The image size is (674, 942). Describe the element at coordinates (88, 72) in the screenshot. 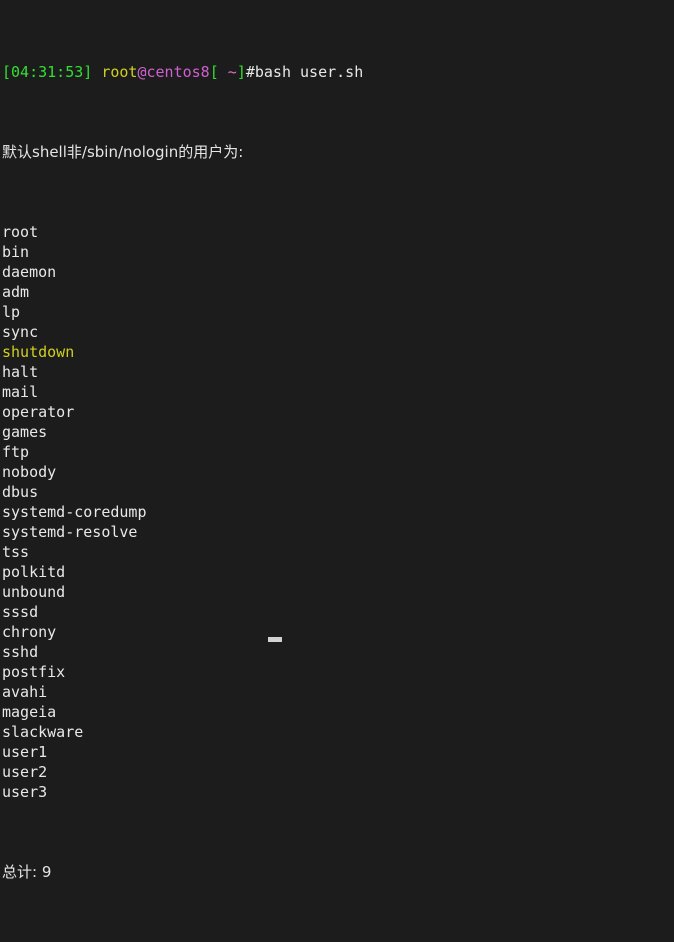

I see `prompt-time-bracket-close: ]` at that location.